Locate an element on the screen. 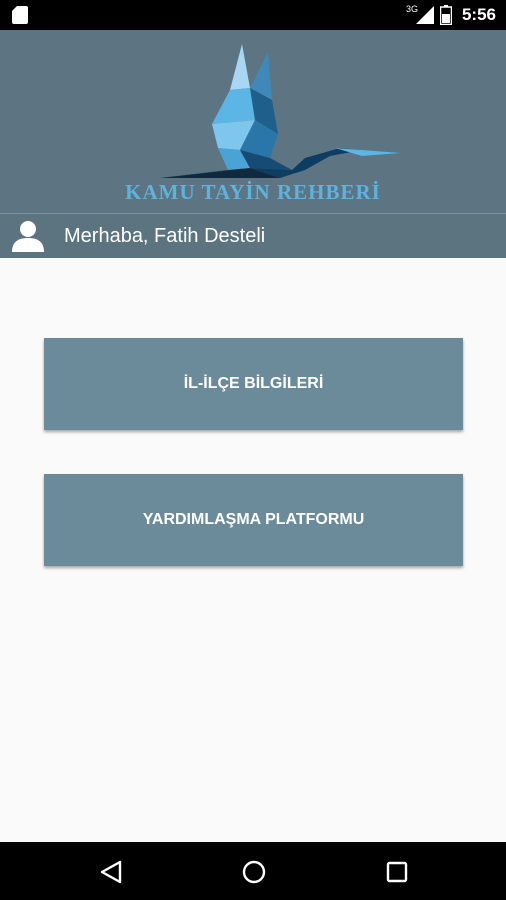 This screenshot has width=506, height=900. user-icon is located at coordinates (28, 236).